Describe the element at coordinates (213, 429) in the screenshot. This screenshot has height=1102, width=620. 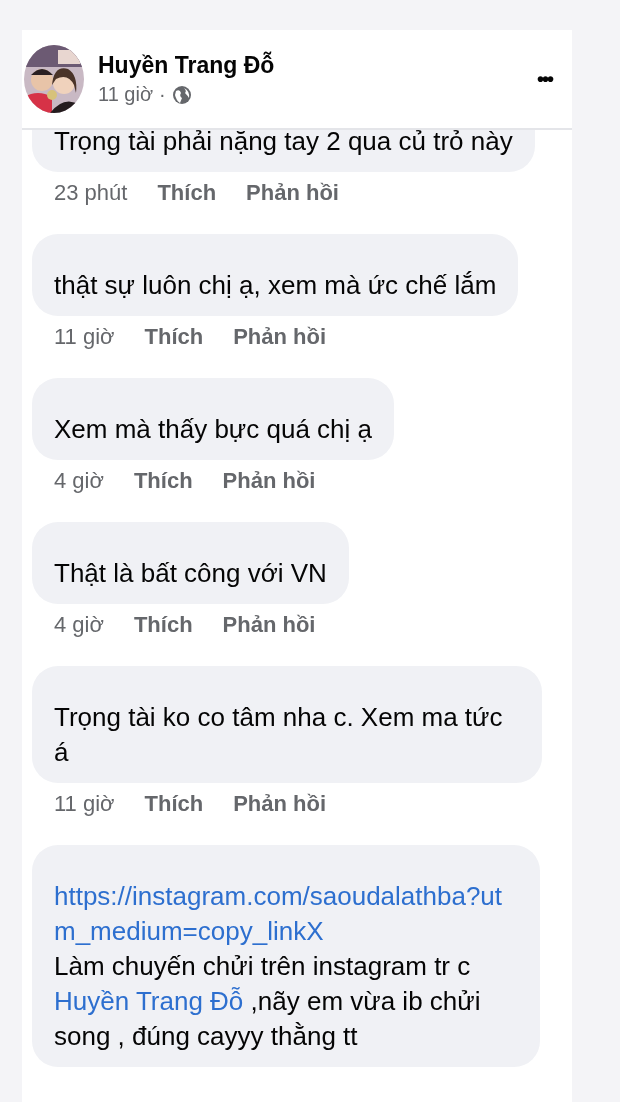
I see `comment-text: Xem mà thấy bực quá chị ạ` at that location.